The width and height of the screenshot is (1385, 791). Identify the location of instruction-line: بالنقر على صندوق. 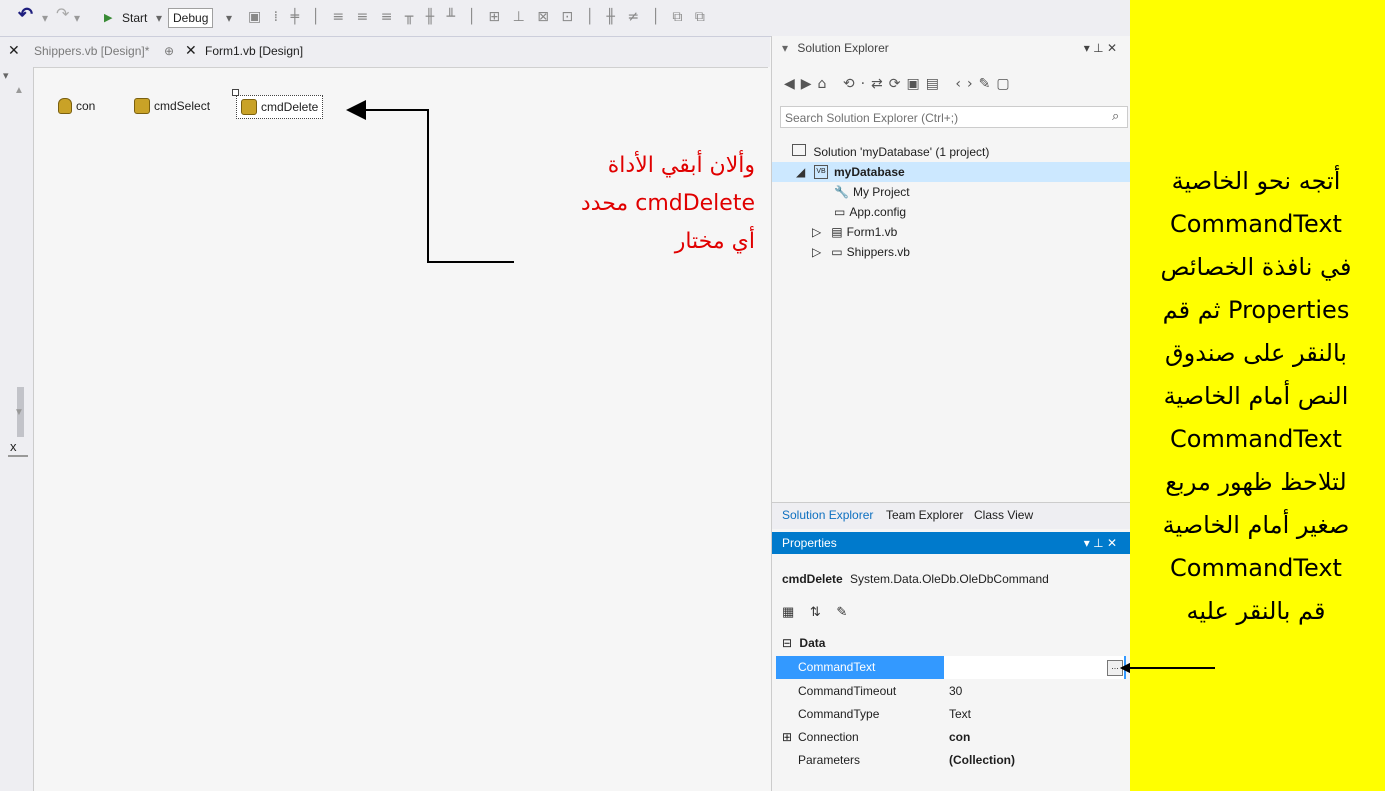
(1256, 353).